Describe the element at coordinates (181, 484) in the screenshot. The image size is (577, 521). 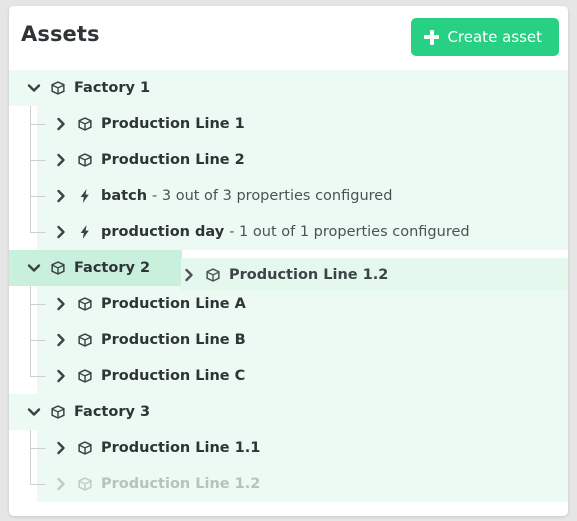
I see `tree-row-label: Production Line 1.2` at that location.